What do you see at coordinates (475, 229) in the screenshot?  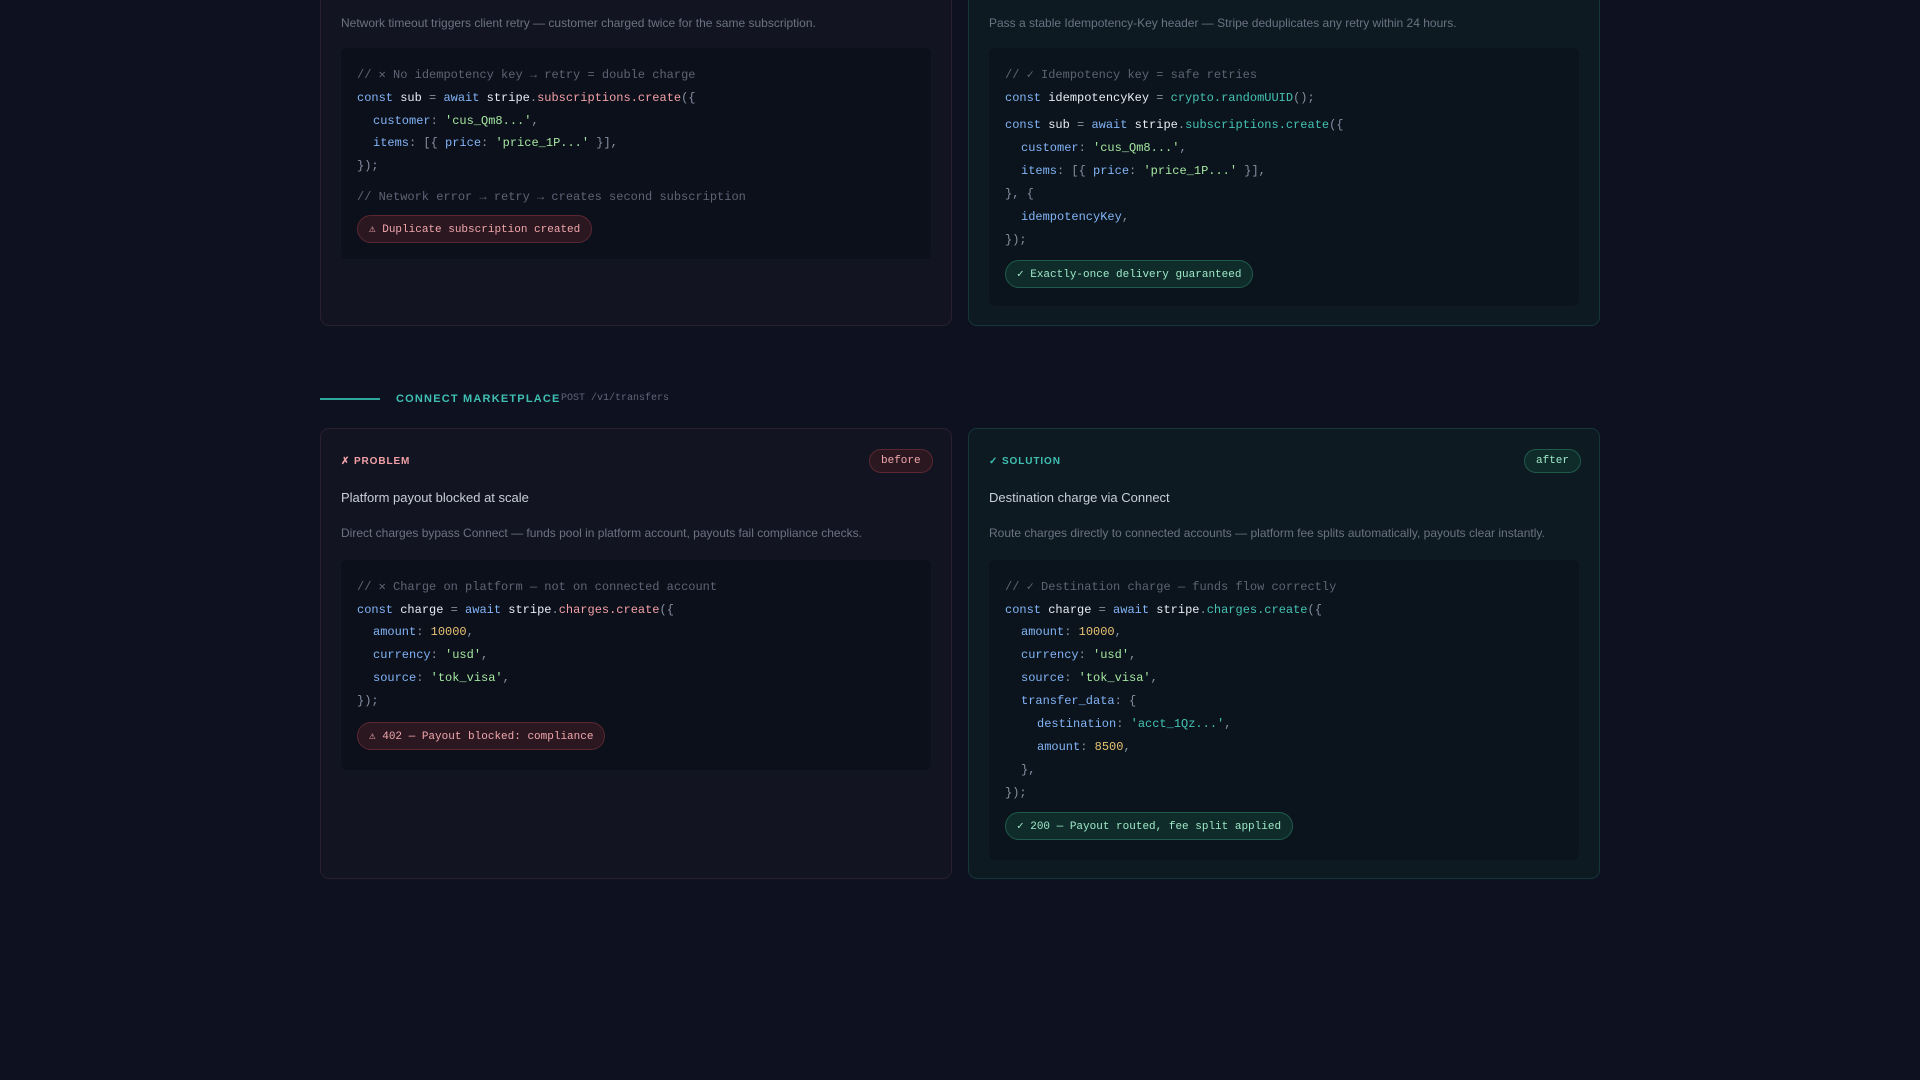 I see `status-badge-problem-top: ⚠ Duplicate subscription created` at bounding box center [475, 229].